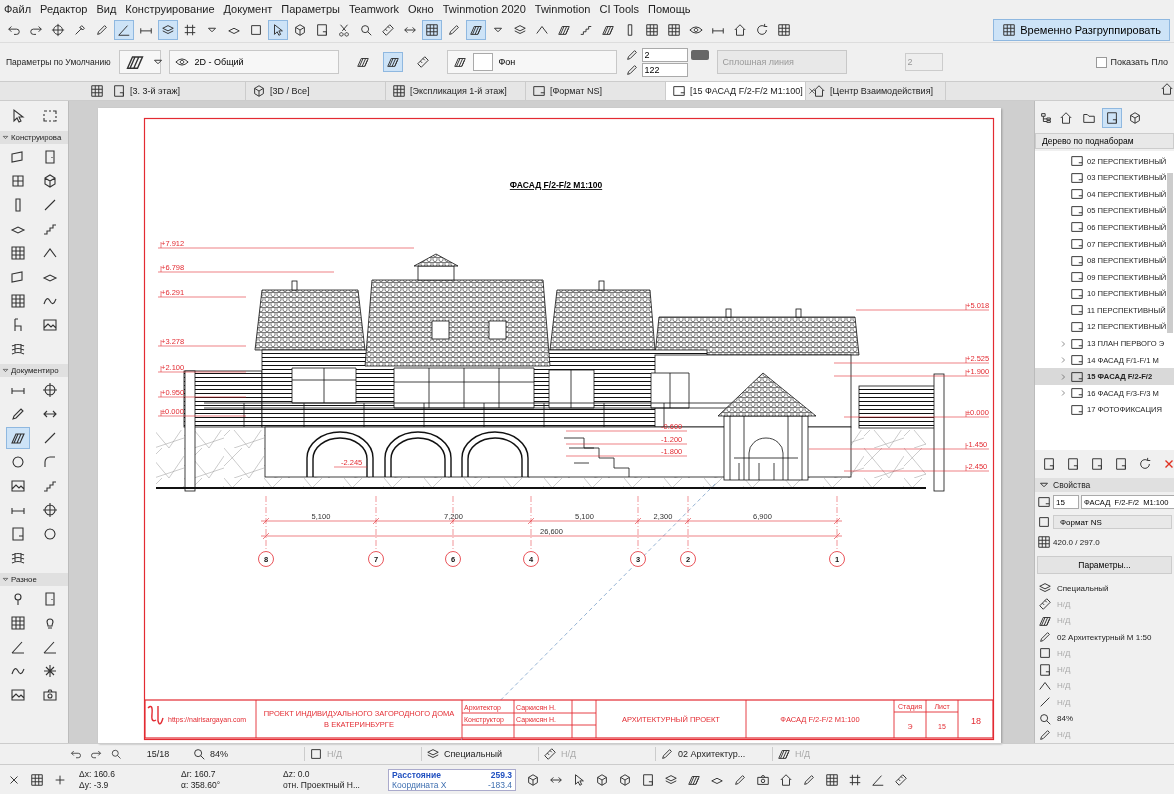 Image resolution: width=1174 pixels, height=794 pixels. I want to click on format-dropdown: Формат NS, so click(1112, 522).